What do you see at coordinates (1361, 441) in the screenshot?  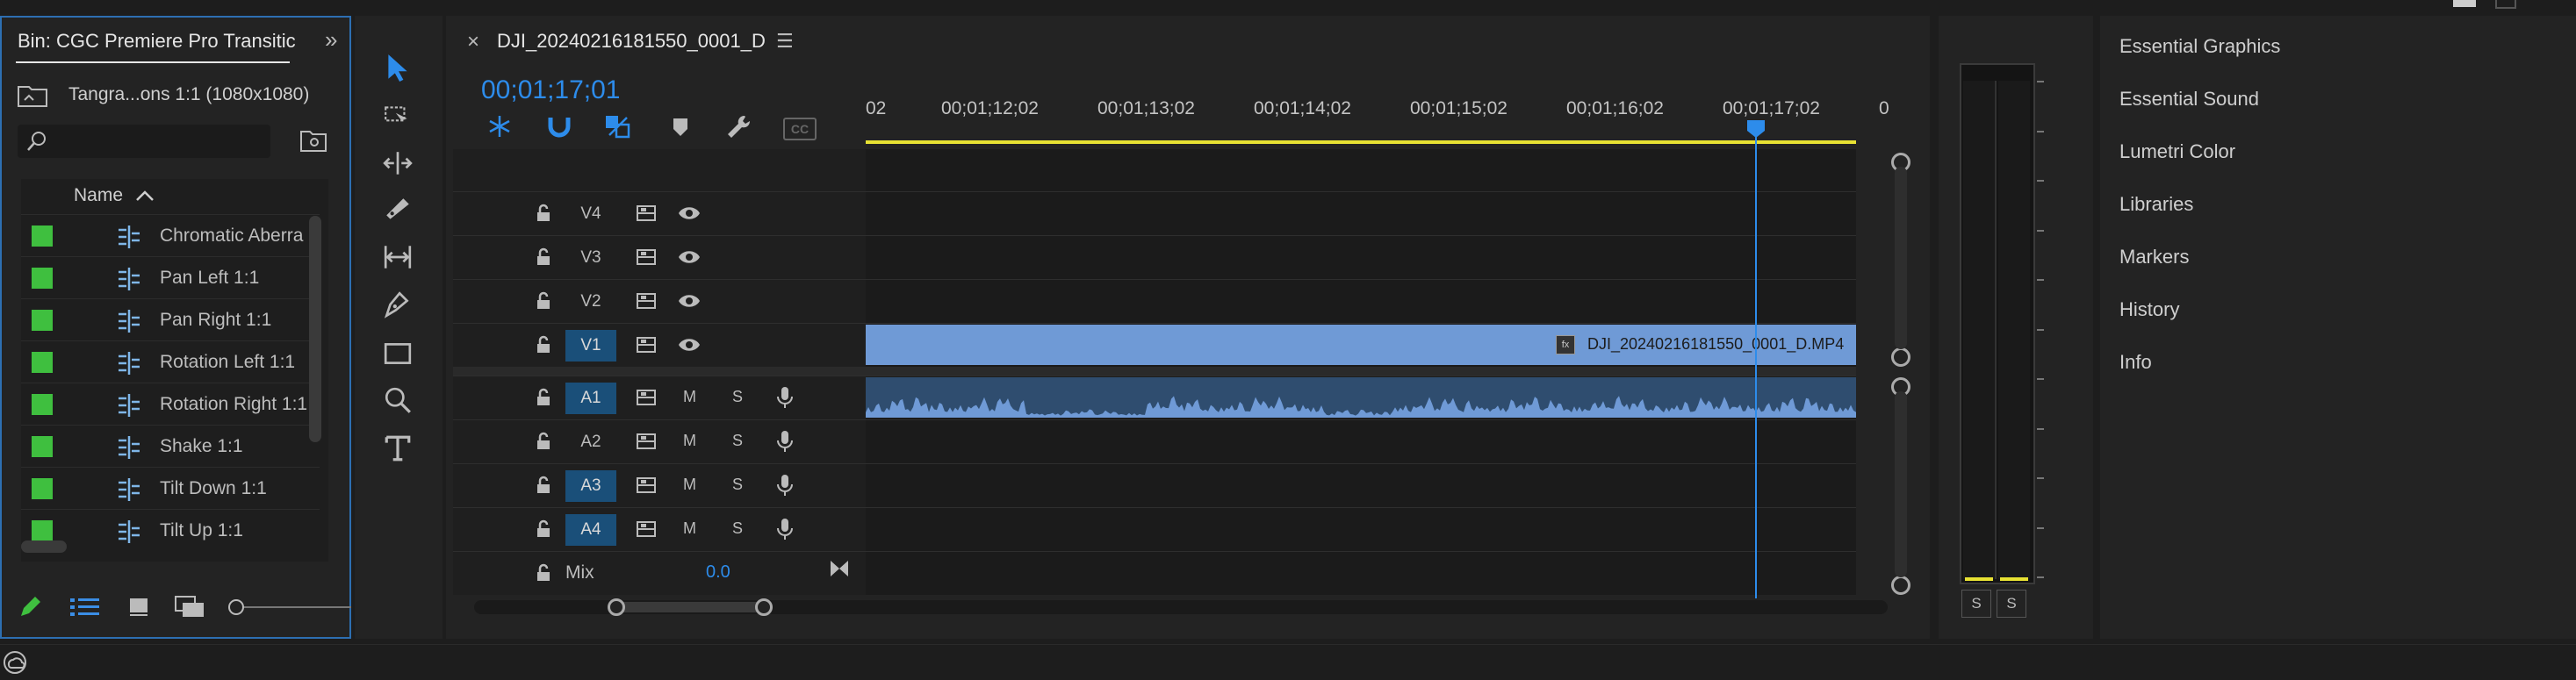 I see `track-lane-a2` at bounding box center [1361, 441].